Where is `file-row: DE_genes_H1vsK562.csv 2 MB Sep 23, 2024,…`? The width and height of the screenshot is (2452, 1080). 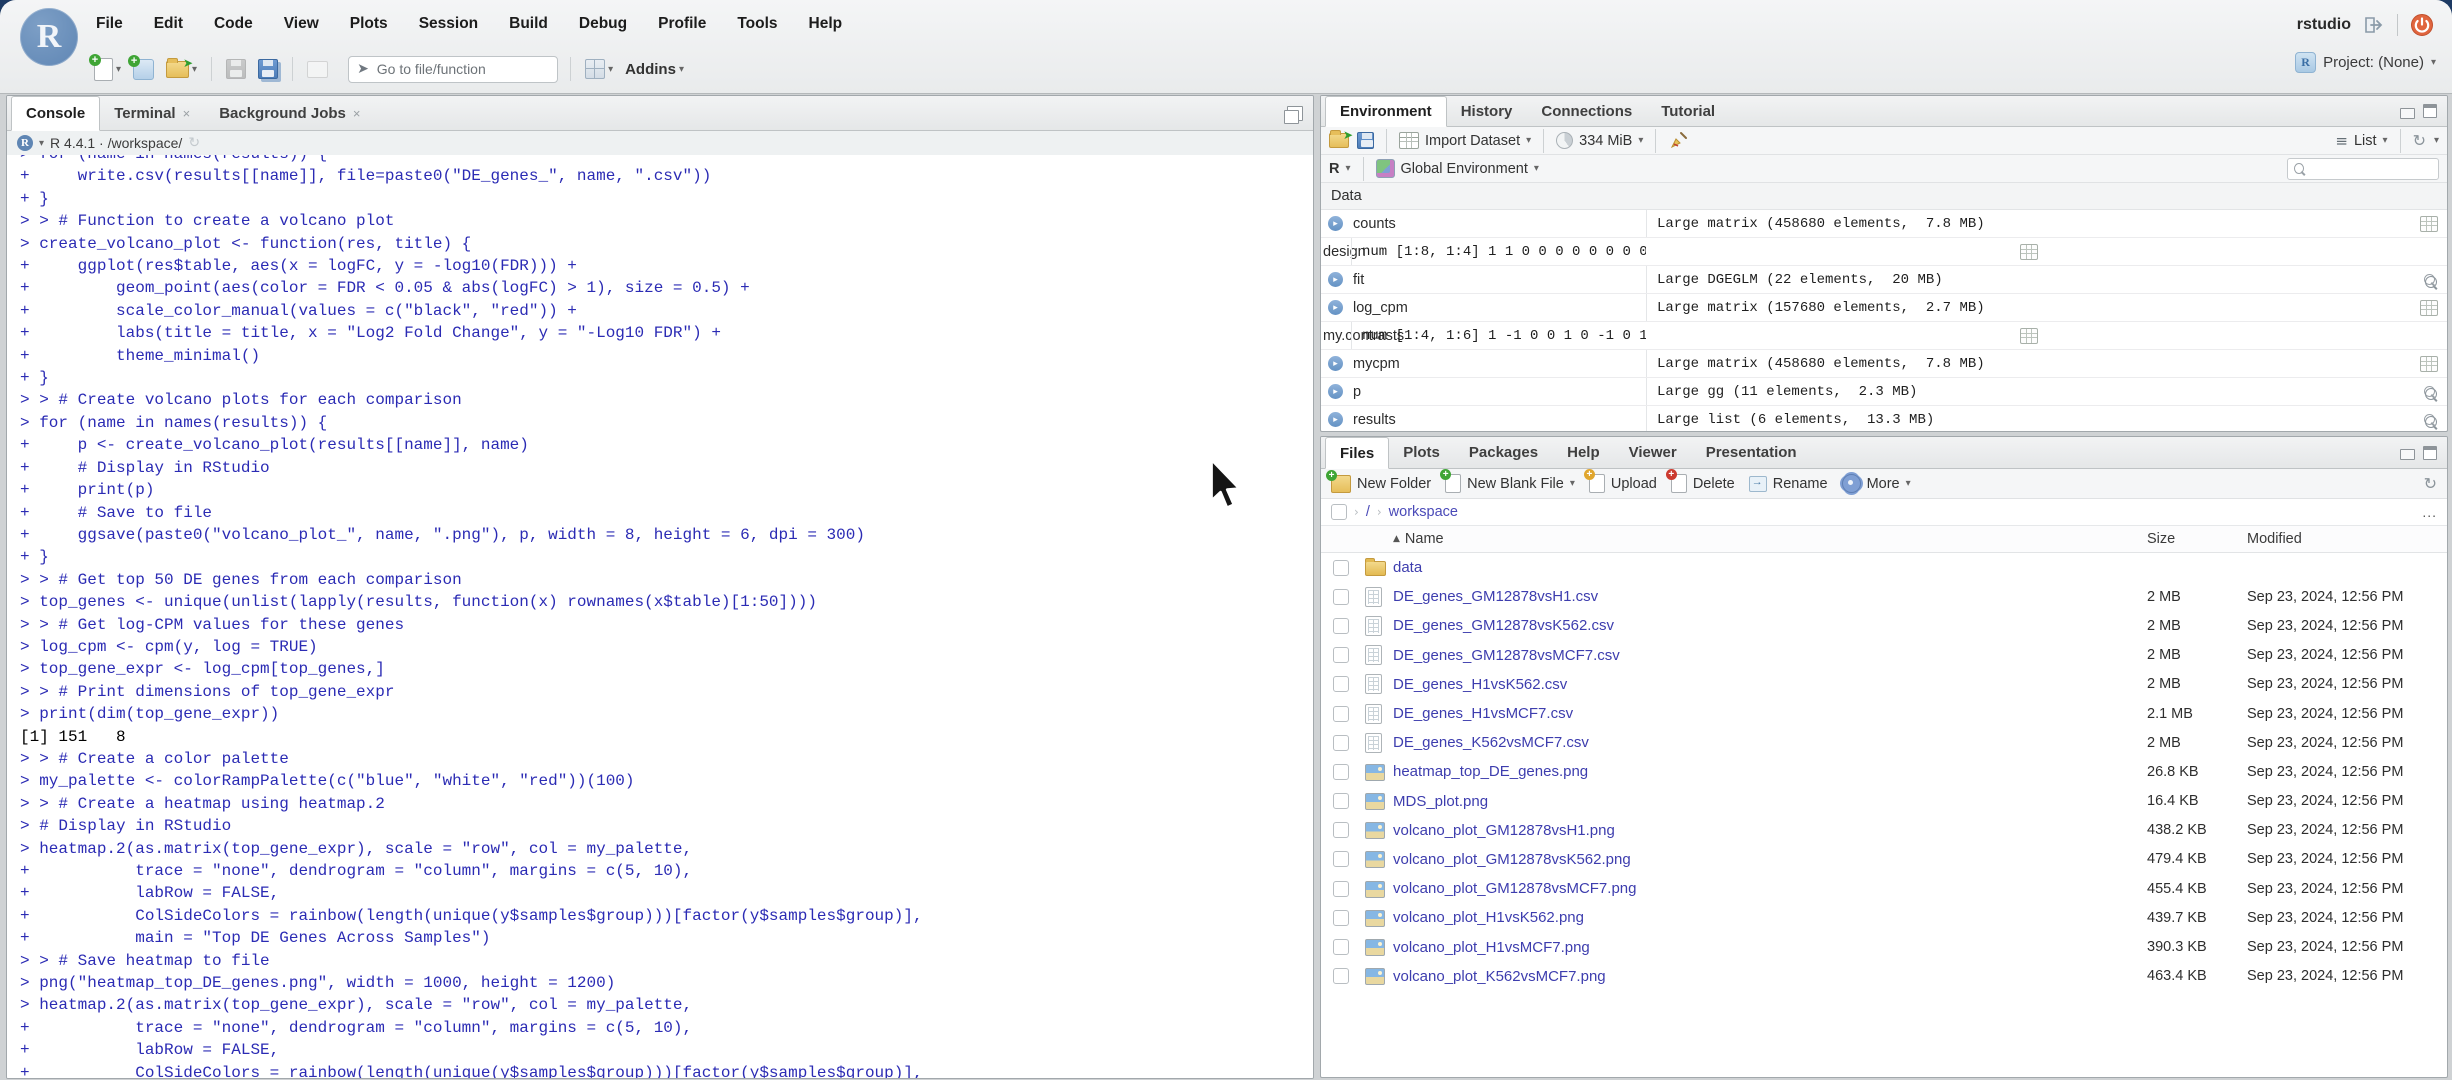
file-row: DE_genes_H1vsK562.csv 2 MB Sep 23, 2024,… is located at coordinates (1884, 684).